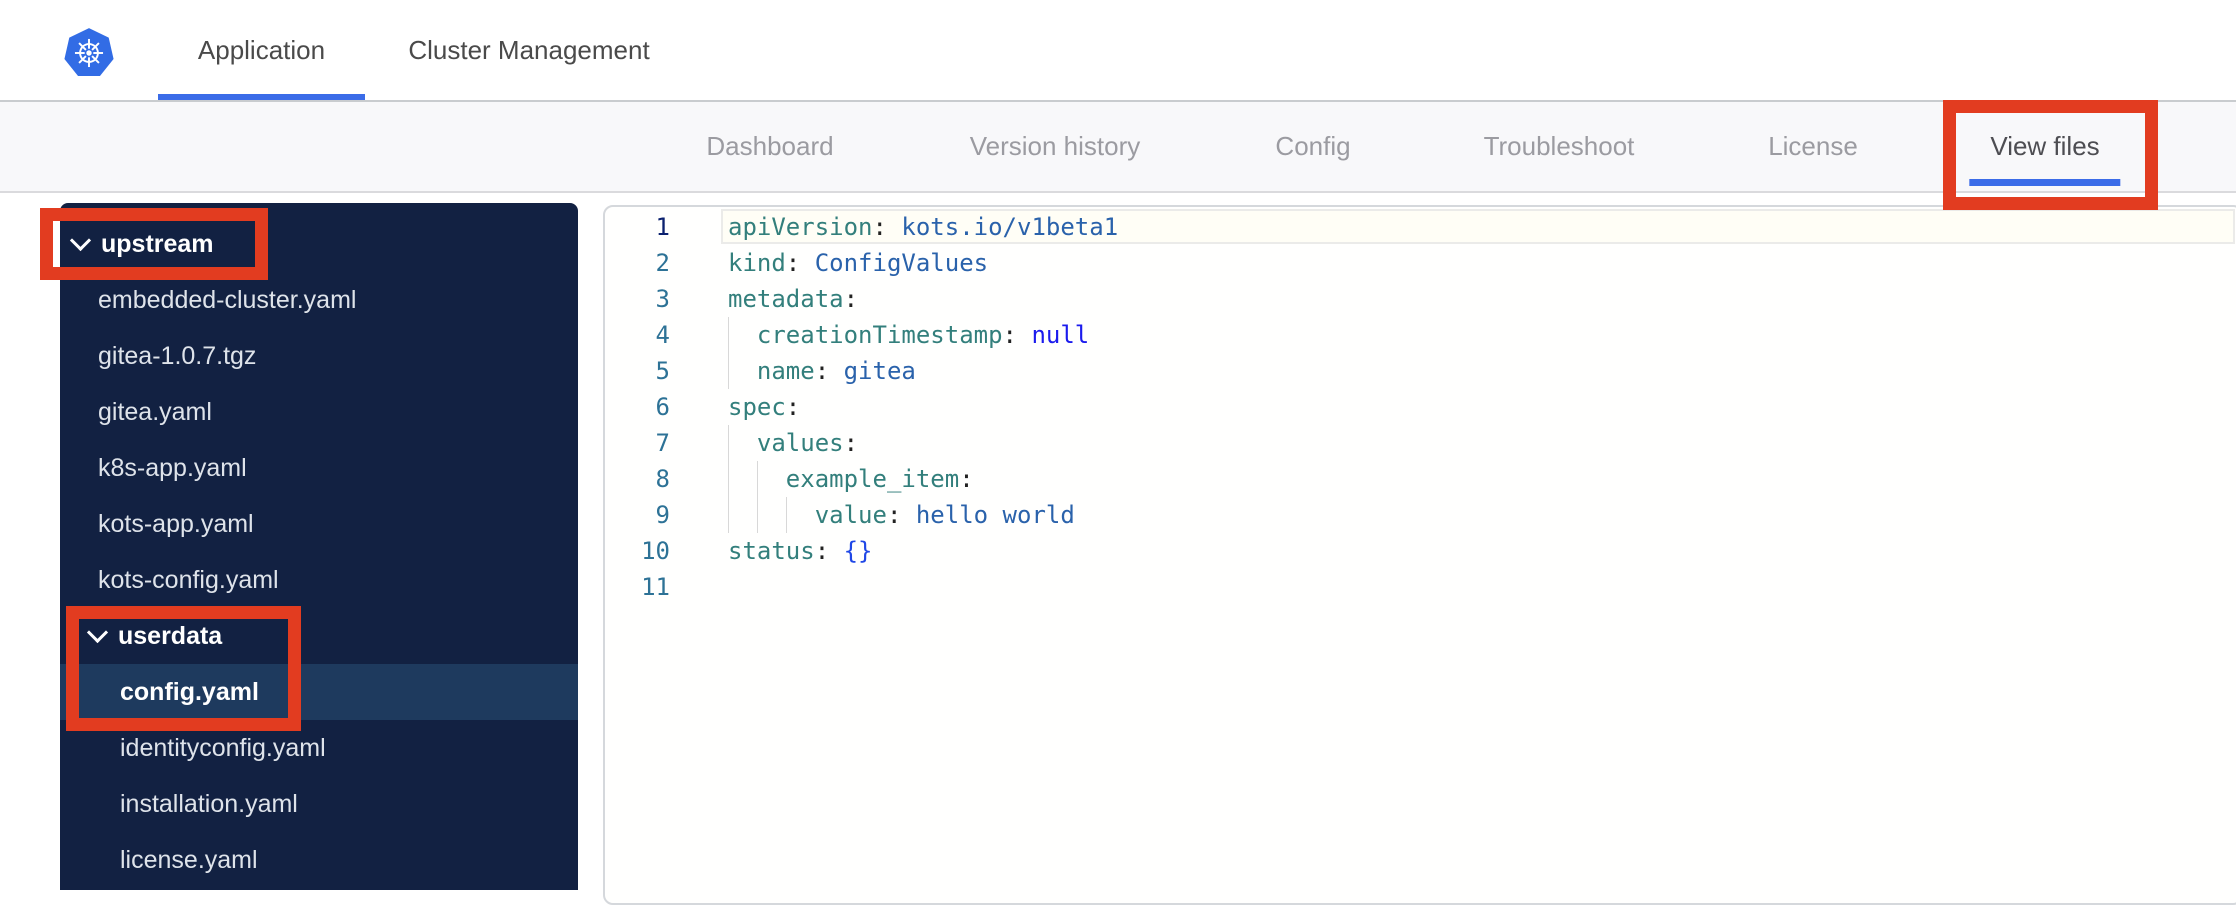  I want to click on tree-item-label: identityconfig.yaml, so click(223, 747).